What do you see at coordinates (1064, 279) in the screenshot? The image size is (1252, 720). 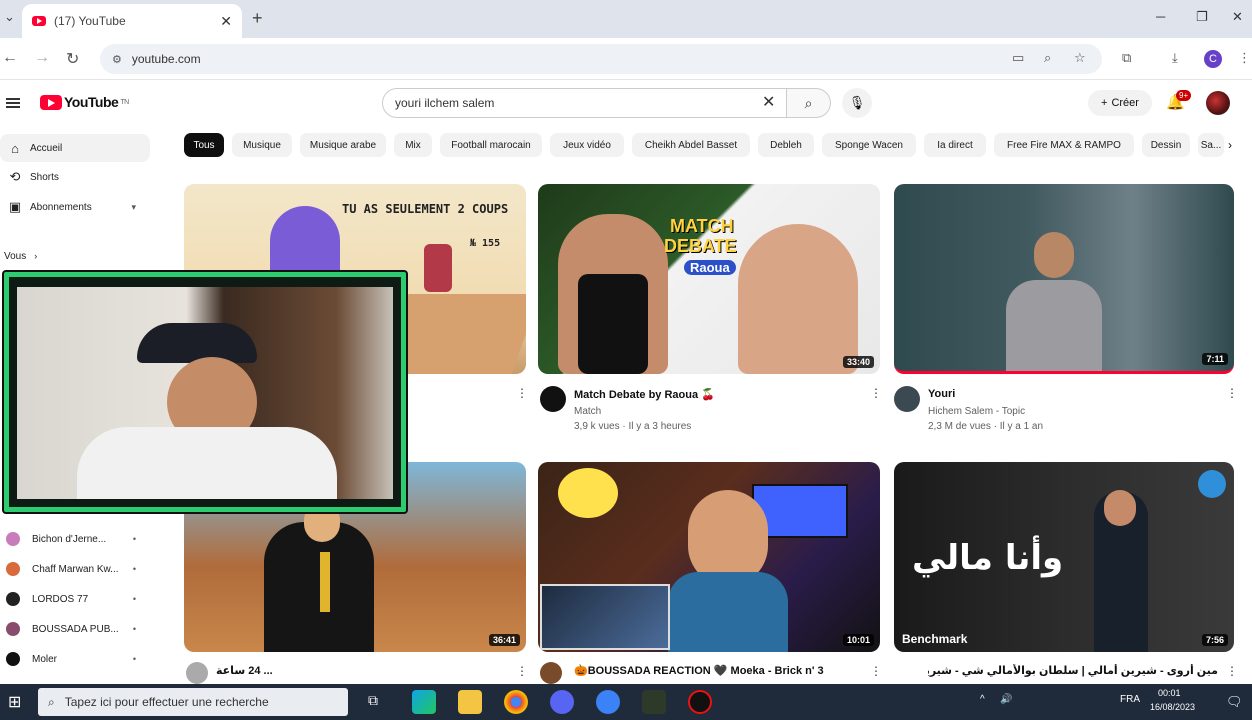 I see `video-thumbnail: 7:11` at bounding box center [1064, 279].